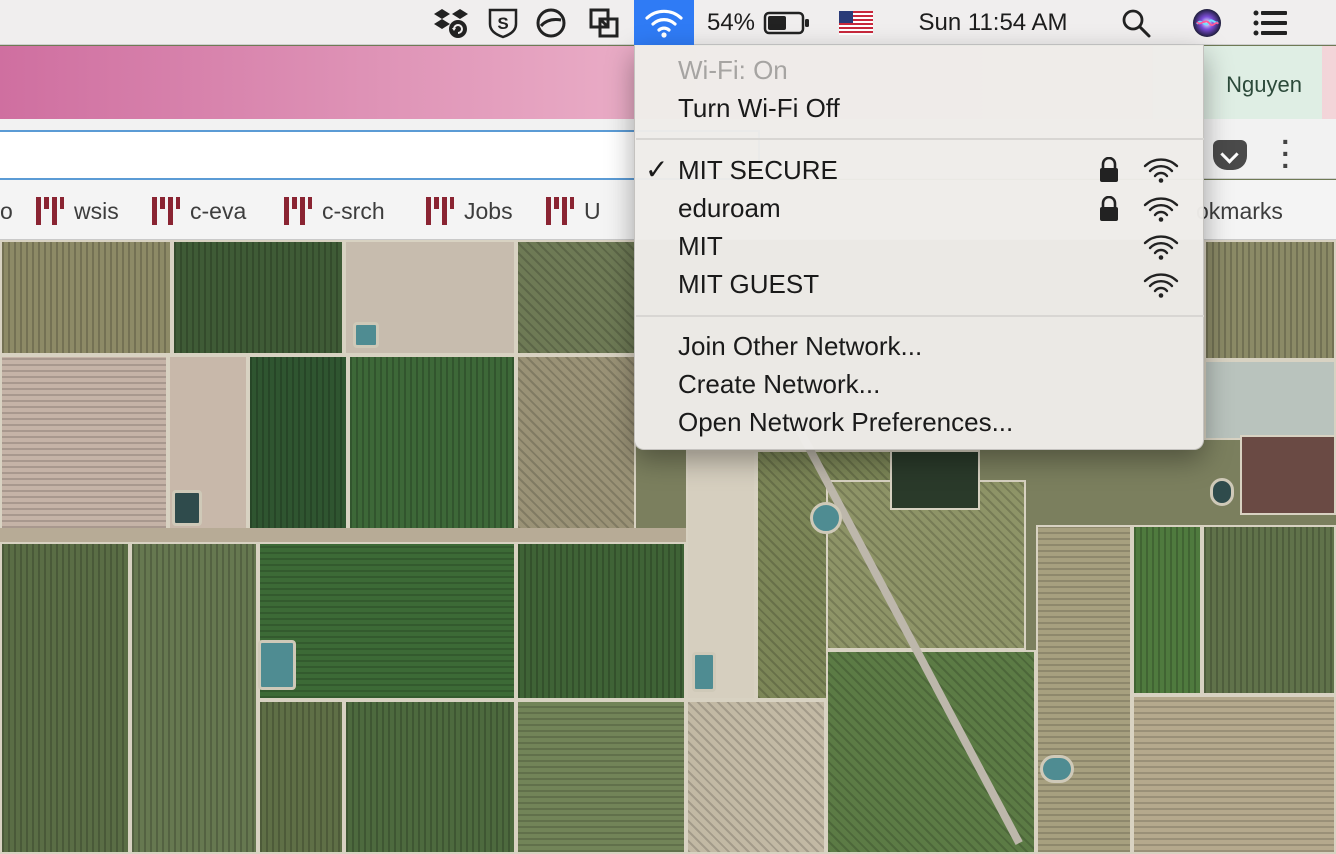  Describe the element at coordinates (488, 210) in the screenshot. I see `bookmark-label: Jobs` at that location.